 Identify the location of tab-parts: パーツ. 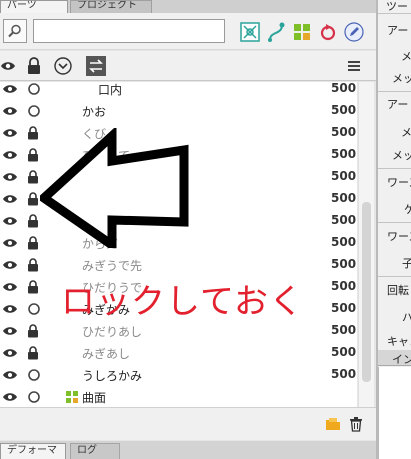
(34, 6).